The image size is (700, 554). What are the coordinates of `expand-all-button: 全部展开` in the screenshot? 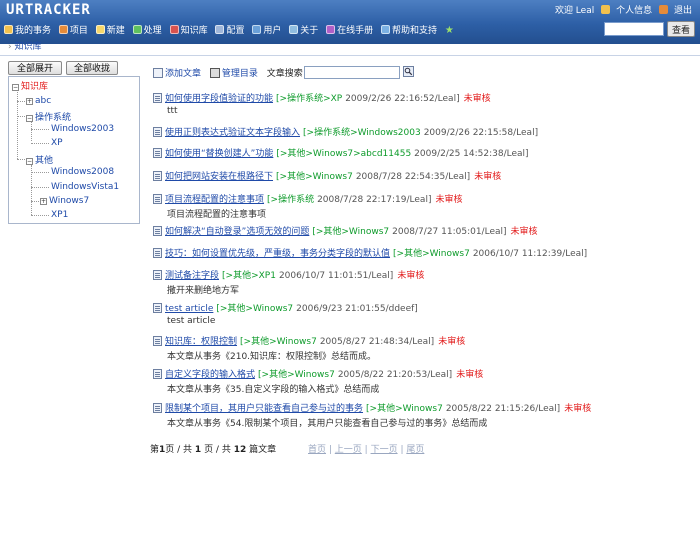 It's located at (35, 68).